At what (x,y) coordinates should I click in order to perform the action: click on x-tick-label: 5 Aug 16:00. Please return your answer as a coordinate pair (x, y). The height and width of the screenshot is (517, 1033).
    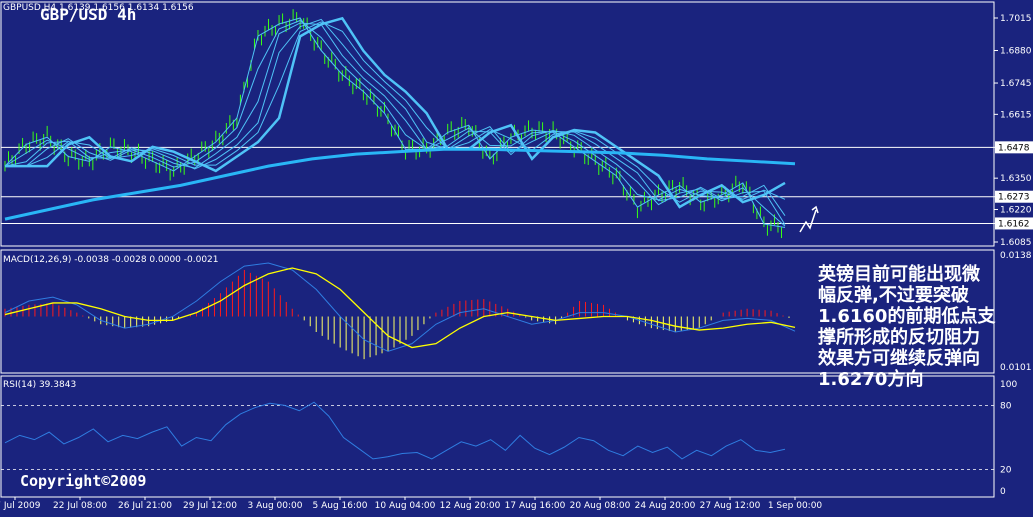
    Looking at the image, I should click on (340, 506).